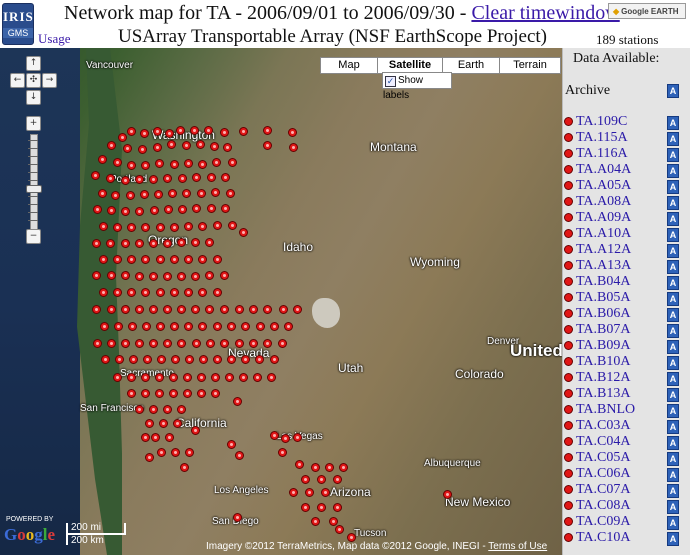  What do you see at coordinates (33, 123) in the screenshot?
I see `zoom-in-button: +` at bounding box center [33, 123].